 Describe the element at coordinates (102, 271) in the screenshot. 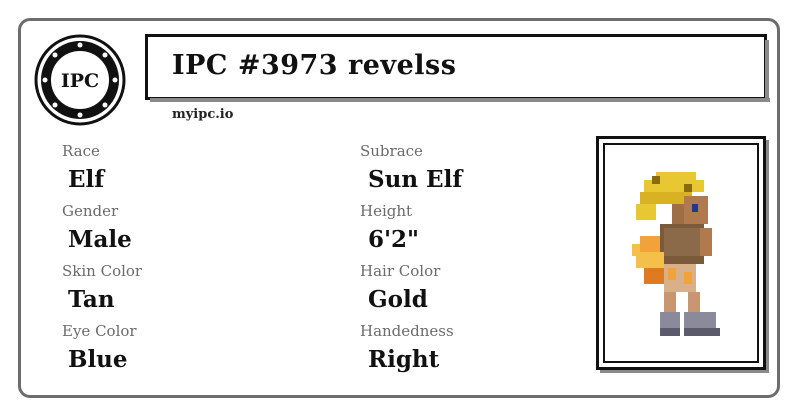

I see `skin-color-label: Skin Color` at that location.